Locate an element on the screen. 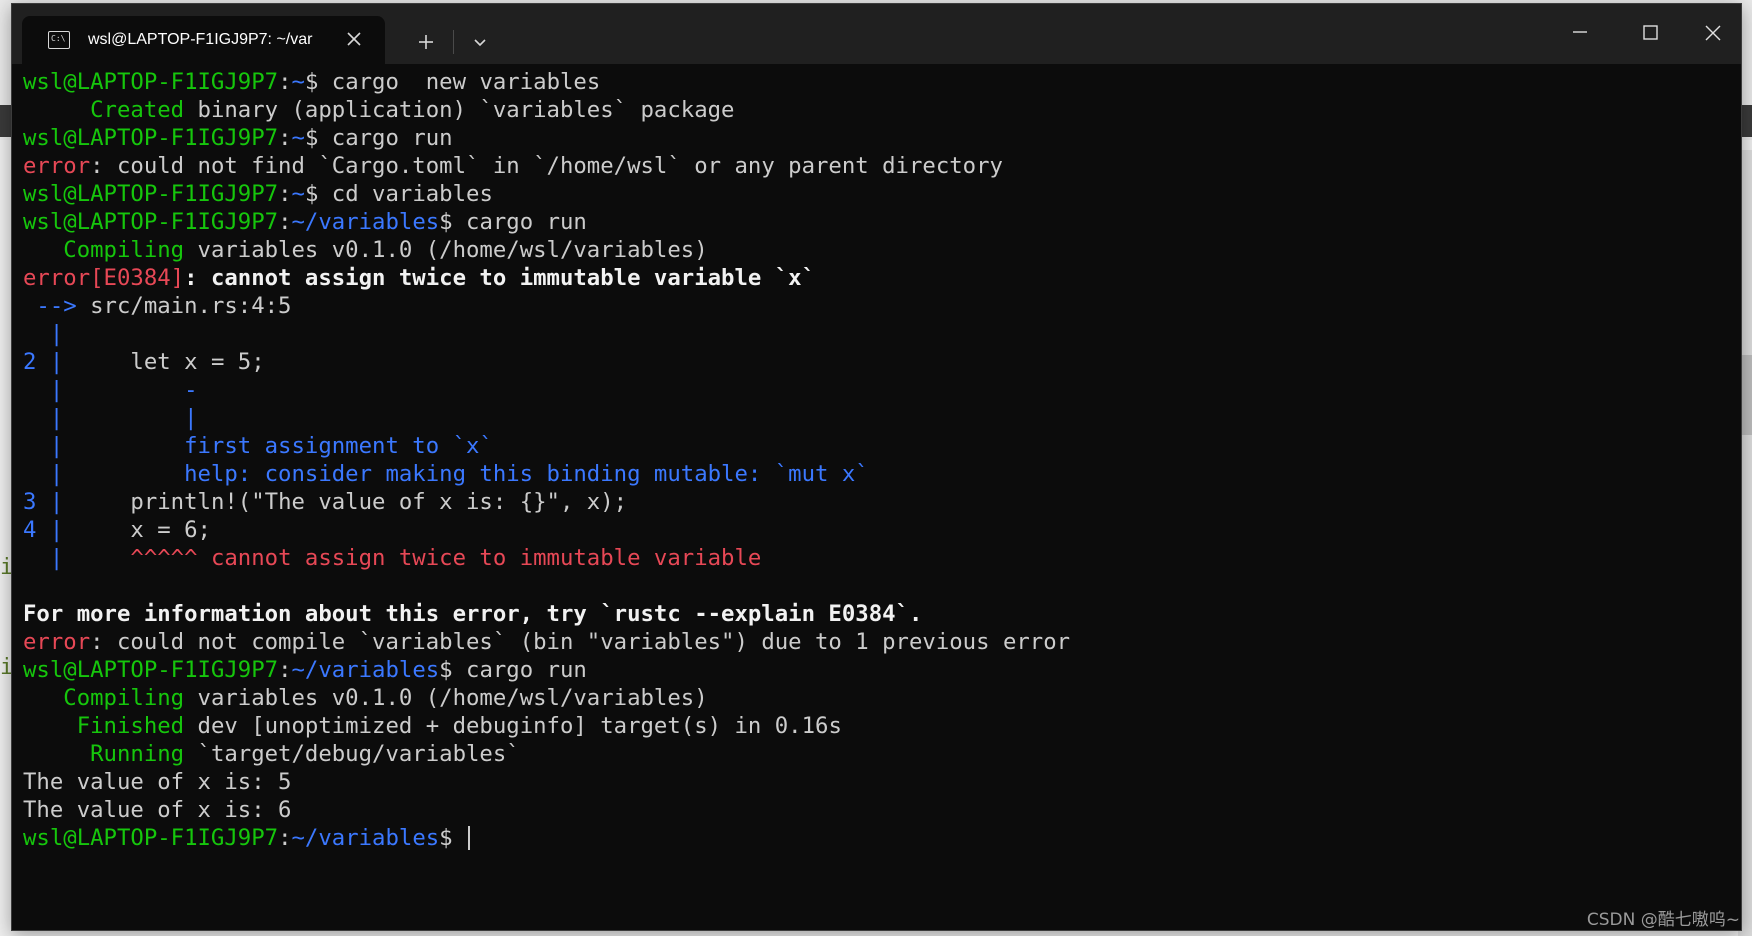  minimize-icon is located at coordinates (1580, 32).